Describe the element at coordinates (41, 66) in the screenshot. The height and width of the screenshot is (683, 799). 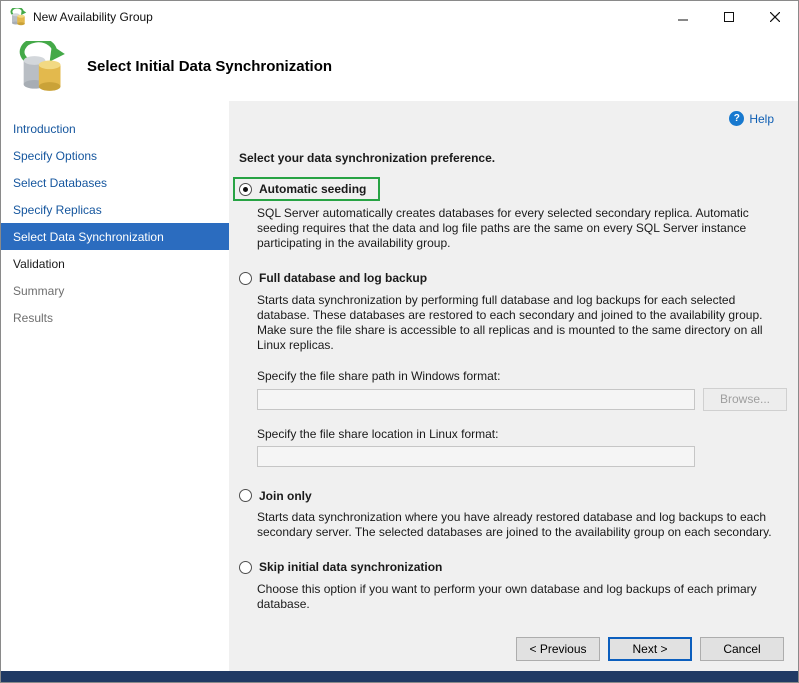
I see `availability-group-icon` at that location.